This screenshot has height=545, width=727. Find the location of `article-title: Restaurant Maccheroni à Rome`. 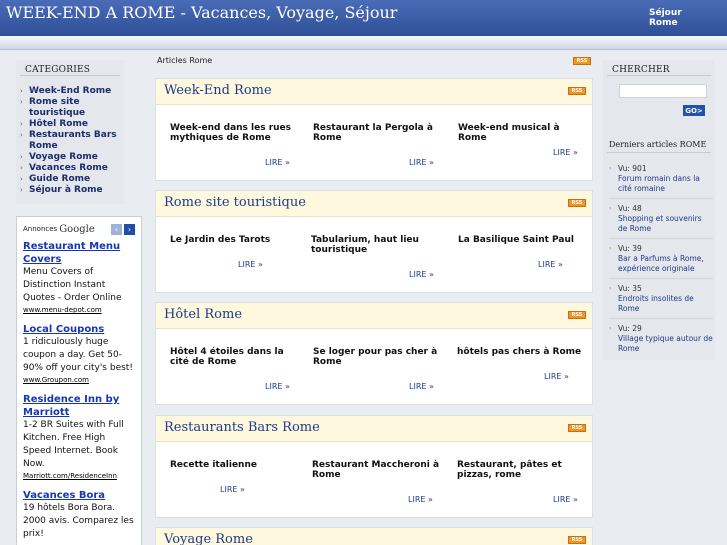

article-title: Restaurant Maccheroni à Rome is located at coordinates (377, 470).